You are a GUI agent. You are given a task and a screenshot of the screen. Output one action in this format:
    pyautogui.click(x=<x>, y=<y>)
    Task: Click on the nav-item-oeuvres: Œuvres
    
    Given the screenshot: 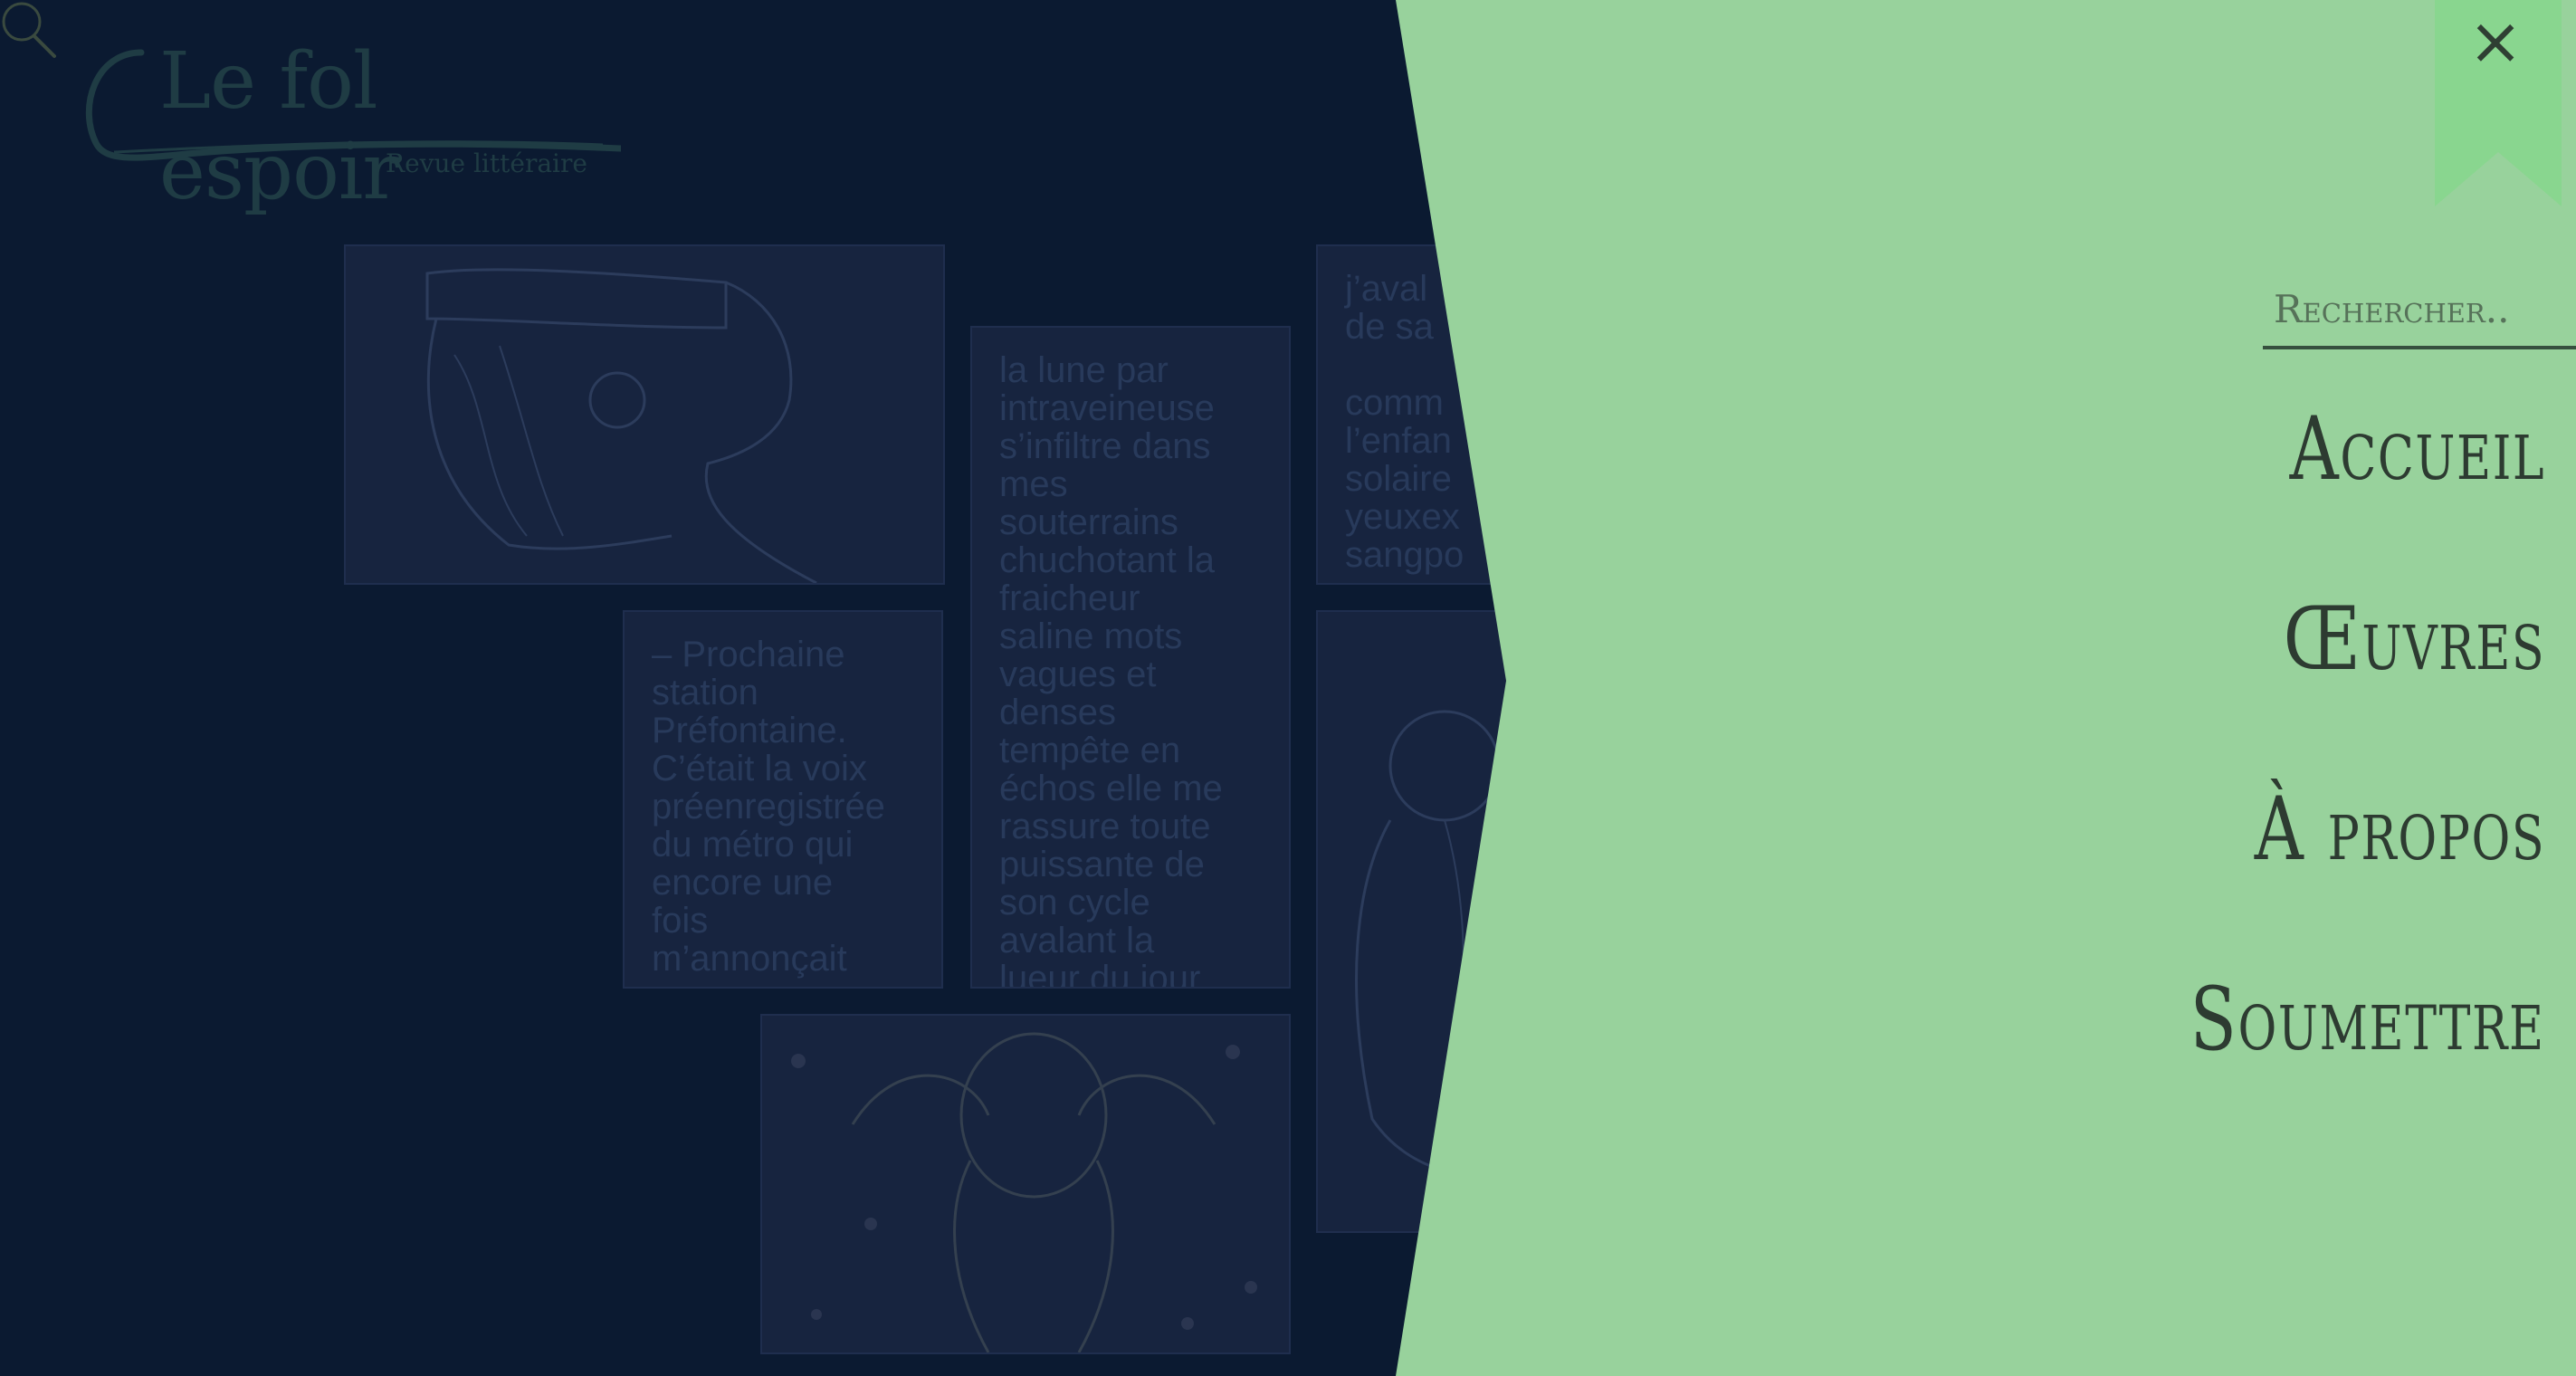 What is the action you would take?
    pyautogui.click(x=2414, y=639)
    